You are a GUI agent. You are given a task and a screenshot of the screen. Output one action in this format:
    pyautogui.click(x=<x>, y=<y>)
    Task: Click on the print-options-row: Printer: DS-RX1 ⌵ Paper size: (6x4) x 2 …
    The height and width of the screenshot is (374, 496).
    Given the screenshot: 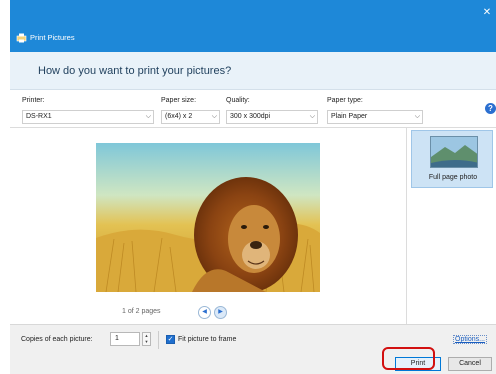 What is the action you would take?
    pyautogui.click(x=253, y=109)
    